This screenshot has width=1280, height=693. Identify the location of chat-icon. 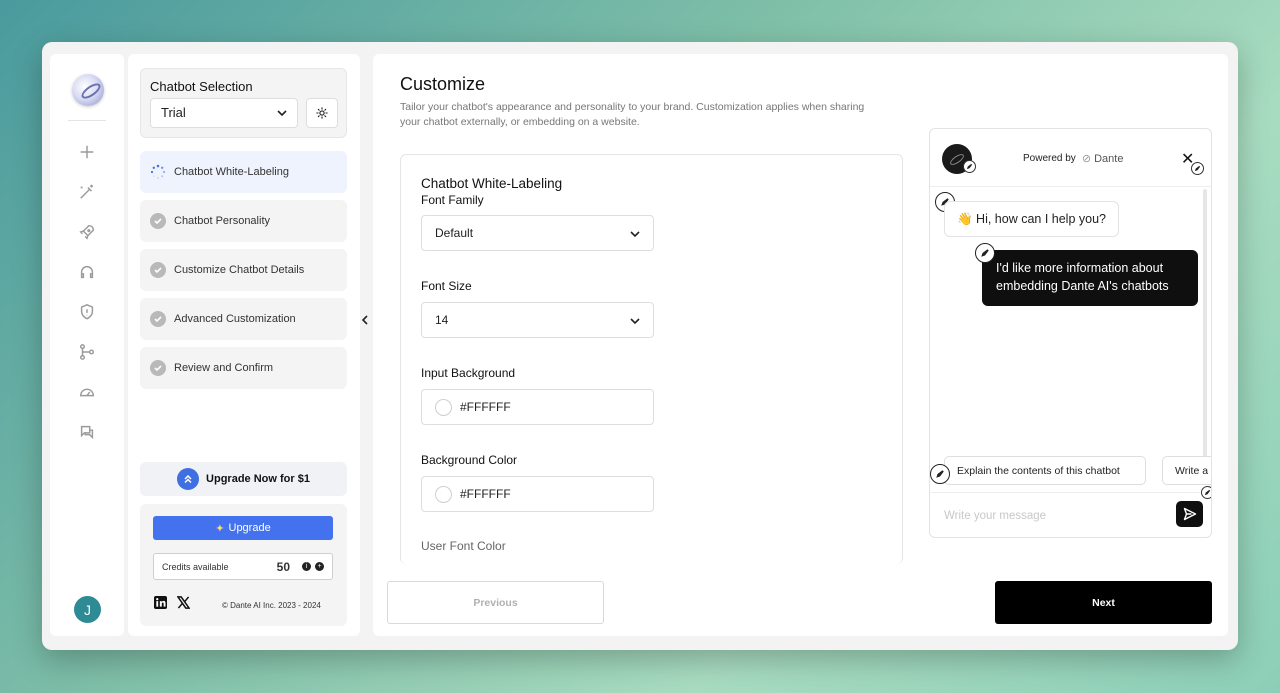
(87, 432).